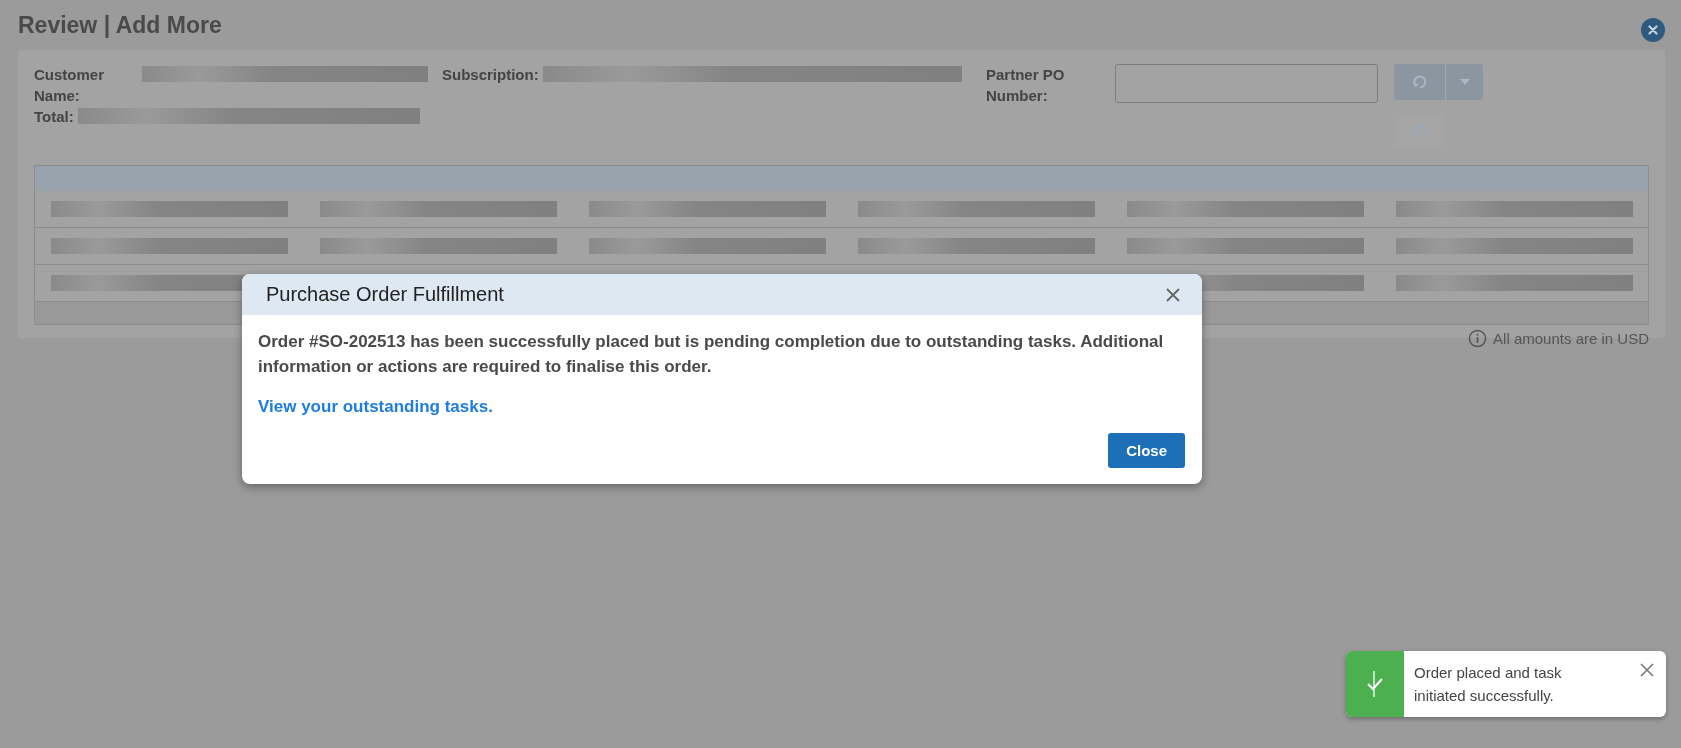  Describe the element at coordinates (1246, 83) in the screenshot. I see `input-field` at that location.